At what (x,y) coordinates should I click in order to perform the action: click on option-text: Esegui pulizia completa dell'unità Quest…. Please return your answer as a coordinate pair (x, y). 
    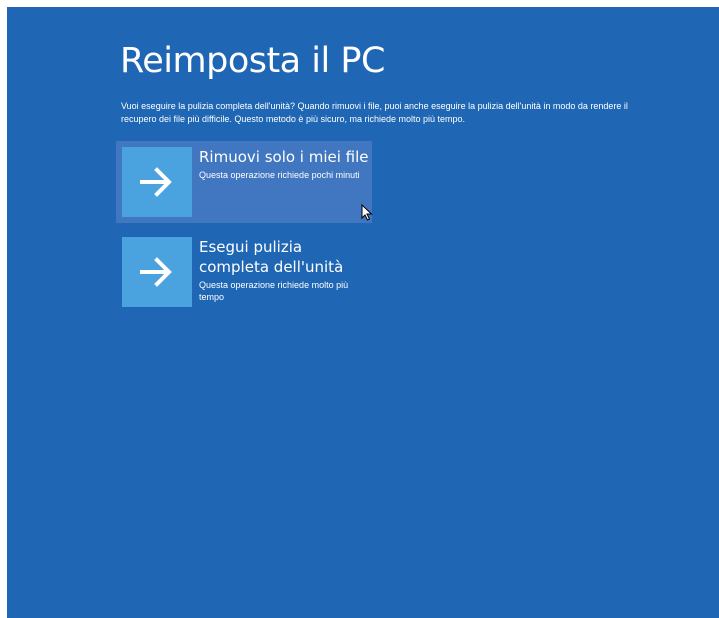
    Looking at the image, I should click on (284, 270).